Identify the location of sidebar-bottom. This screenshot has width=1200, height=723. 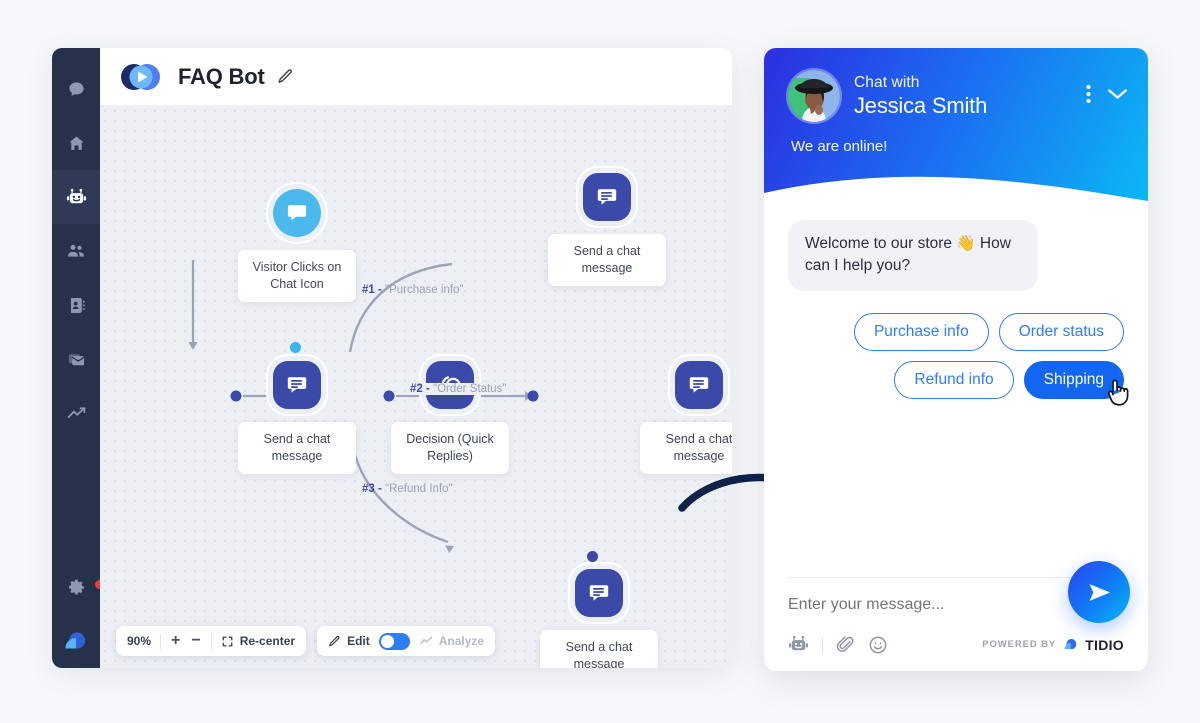
(78, 614).